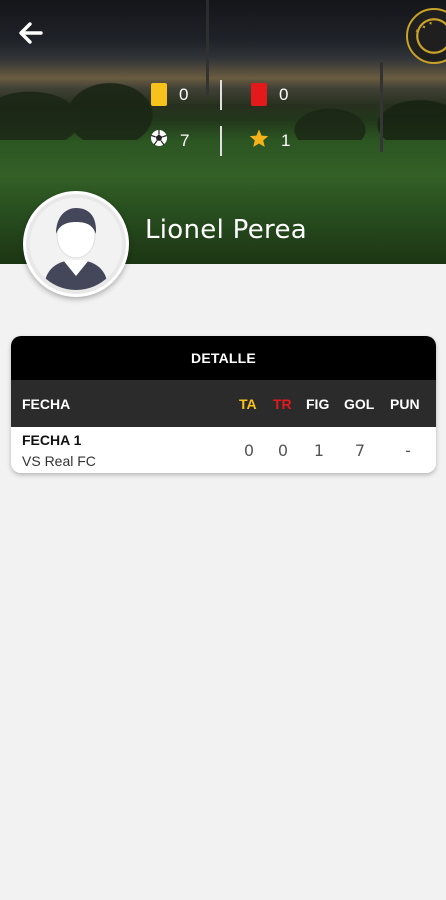  Describe the element at coordinates (159, 140) in the screenshot. I see `soccer-ball-icon` at that location.